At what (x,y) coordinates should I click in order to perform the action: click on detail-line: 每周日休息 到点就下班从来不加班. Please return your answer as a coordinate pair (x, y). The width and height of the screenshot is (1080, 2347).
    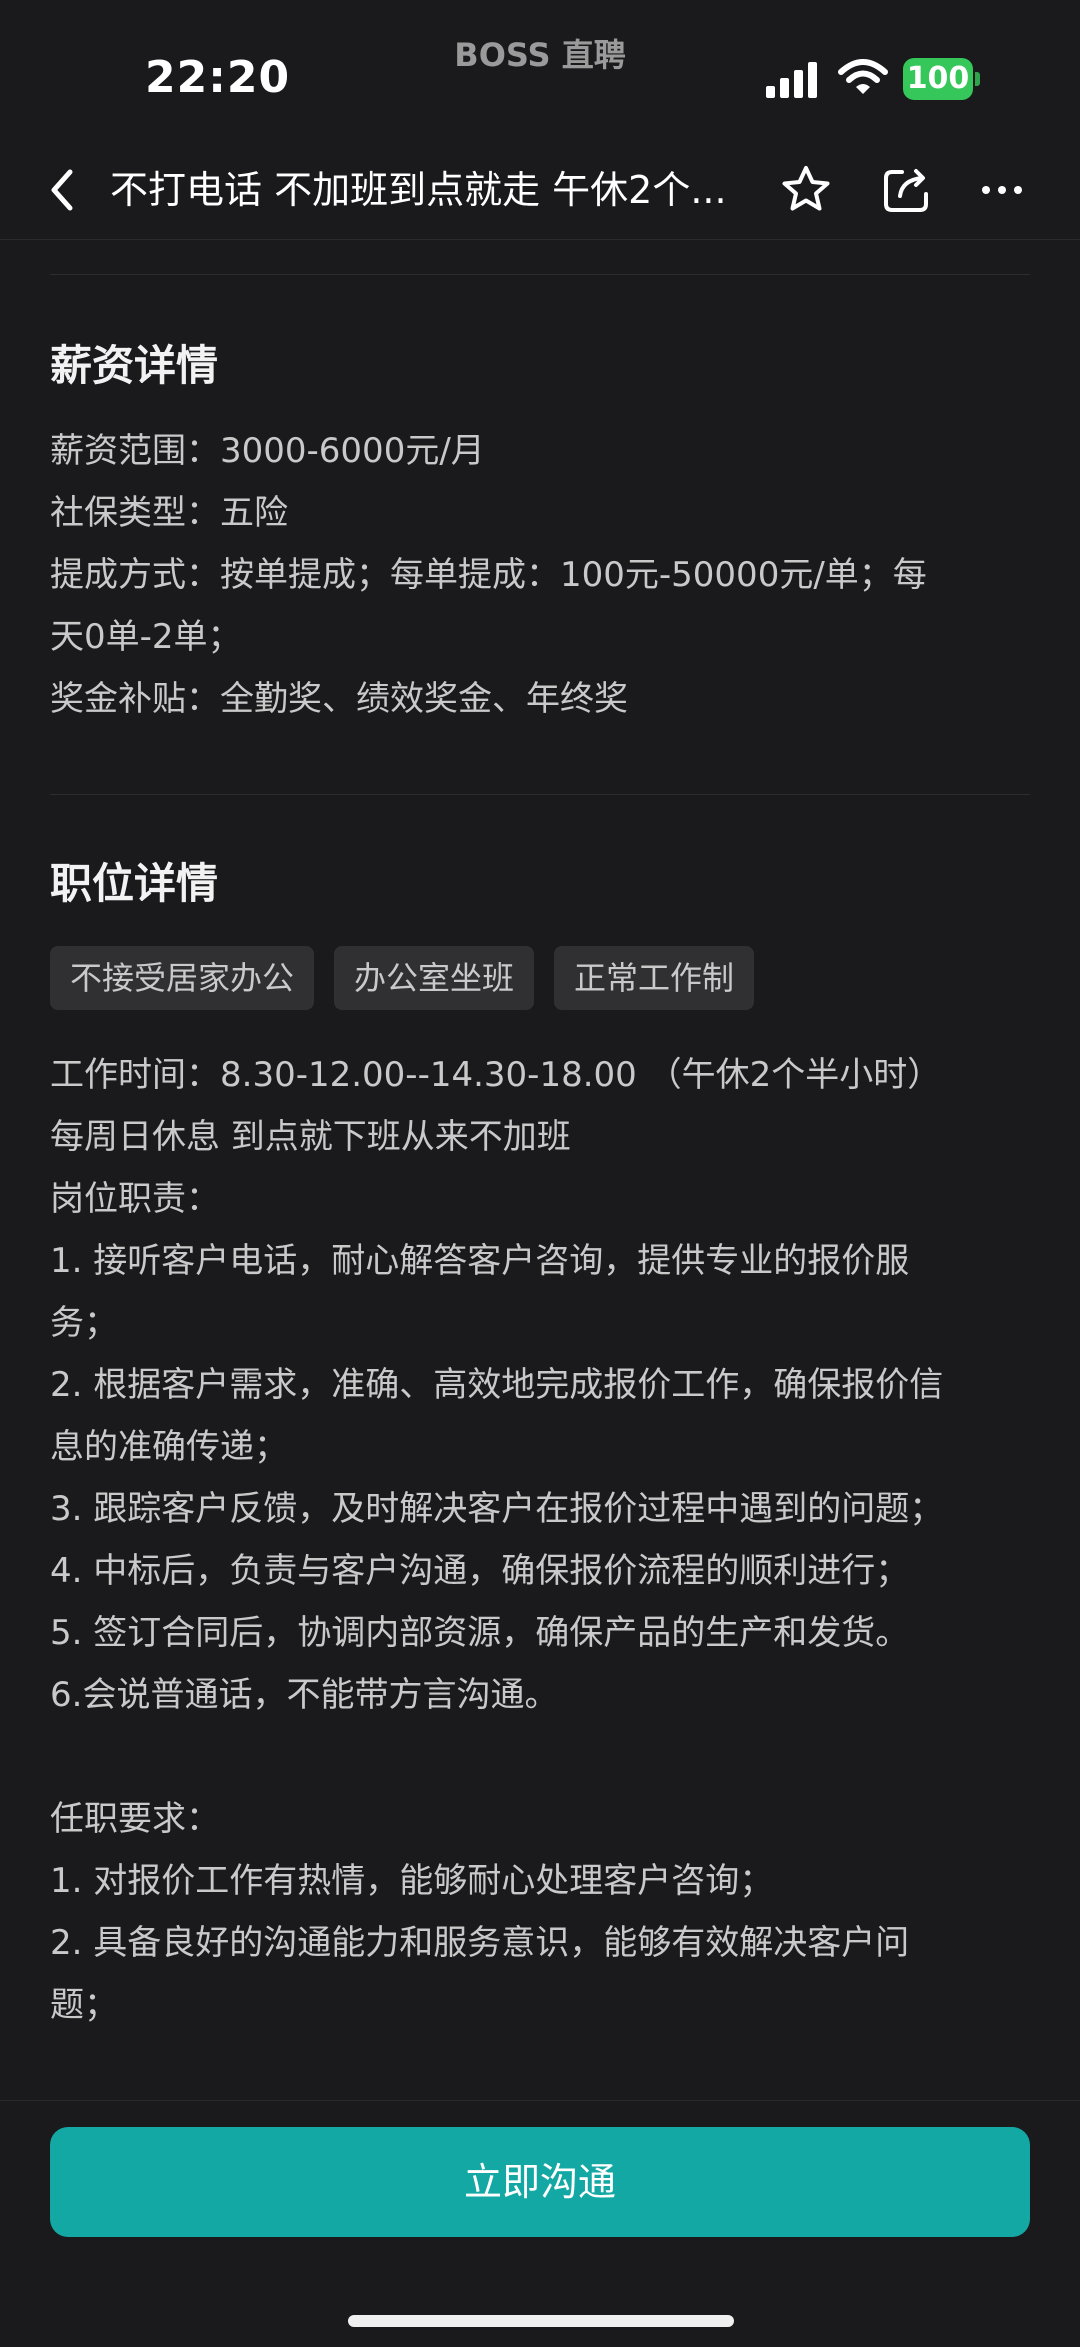
    Looking at the image, I should click on (310, 1137).